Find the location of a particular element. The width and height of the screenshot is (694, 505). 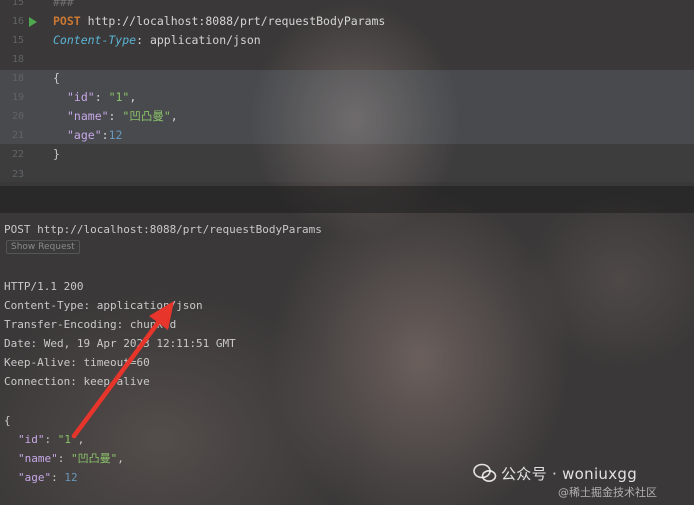

editor-line: 18 is located at coordinates (347, 59).